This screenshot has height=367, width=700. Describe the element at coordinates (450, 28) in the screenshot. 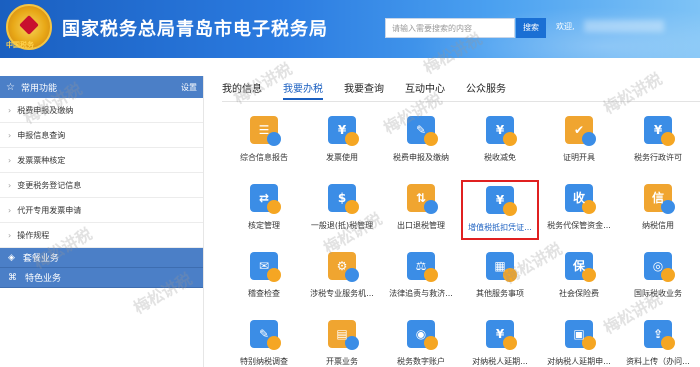

I see `search-input: 请输入需要搜索的内容` at that location.